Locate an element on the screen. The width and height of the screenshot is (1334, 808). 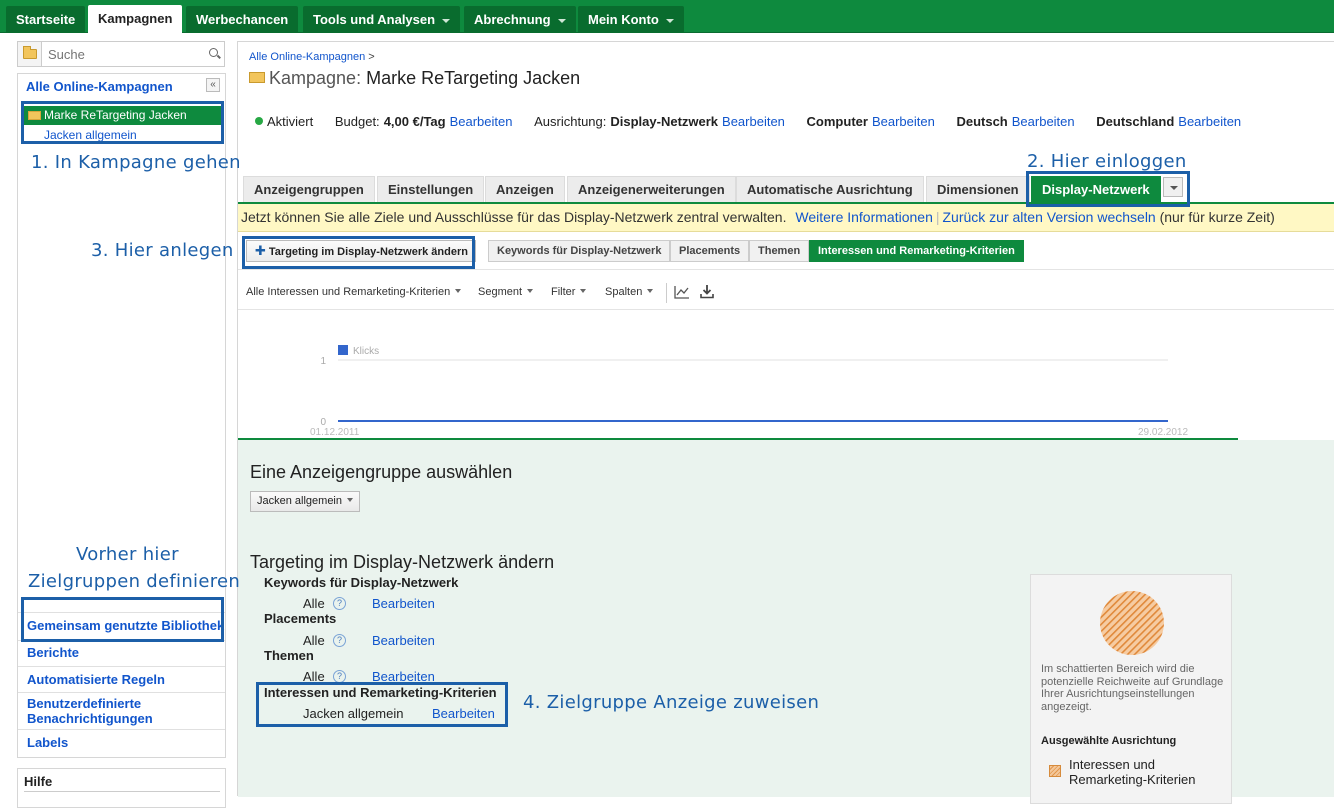
line-chart-icon is located at coordinates (682, 292).